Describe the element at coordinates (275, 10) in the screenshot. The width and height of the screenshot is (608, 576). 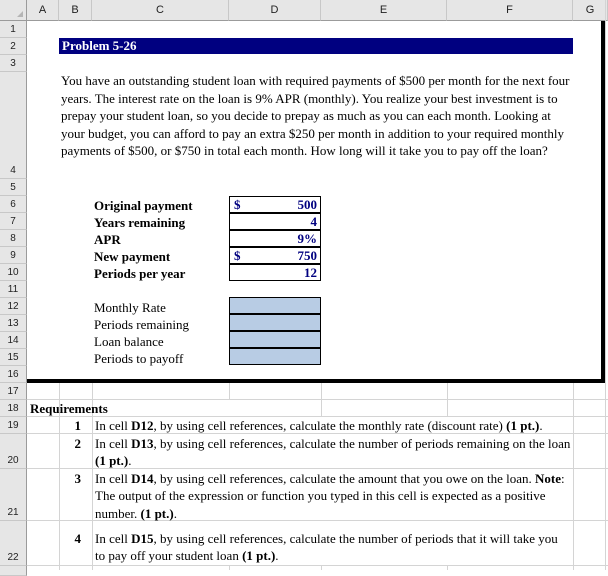
I see `column-header-d: D` at that location.